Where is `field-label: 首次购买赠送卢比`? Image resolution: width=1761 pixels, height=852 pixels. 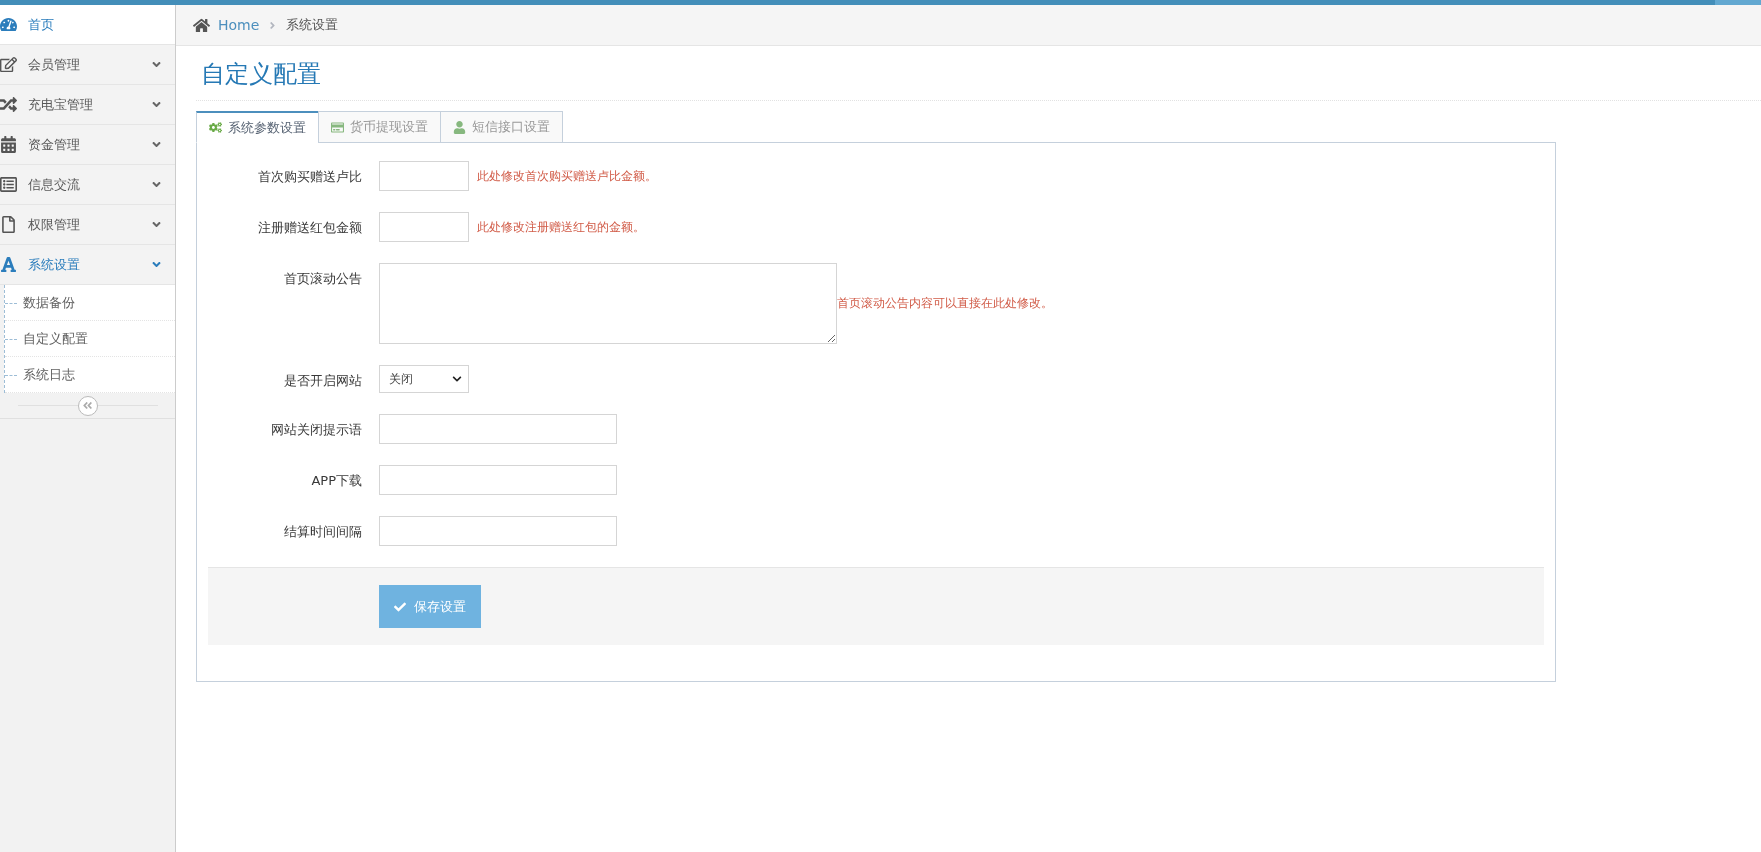 field-label: 首次购买赠送卢比 is located at coordinates (309, 177).